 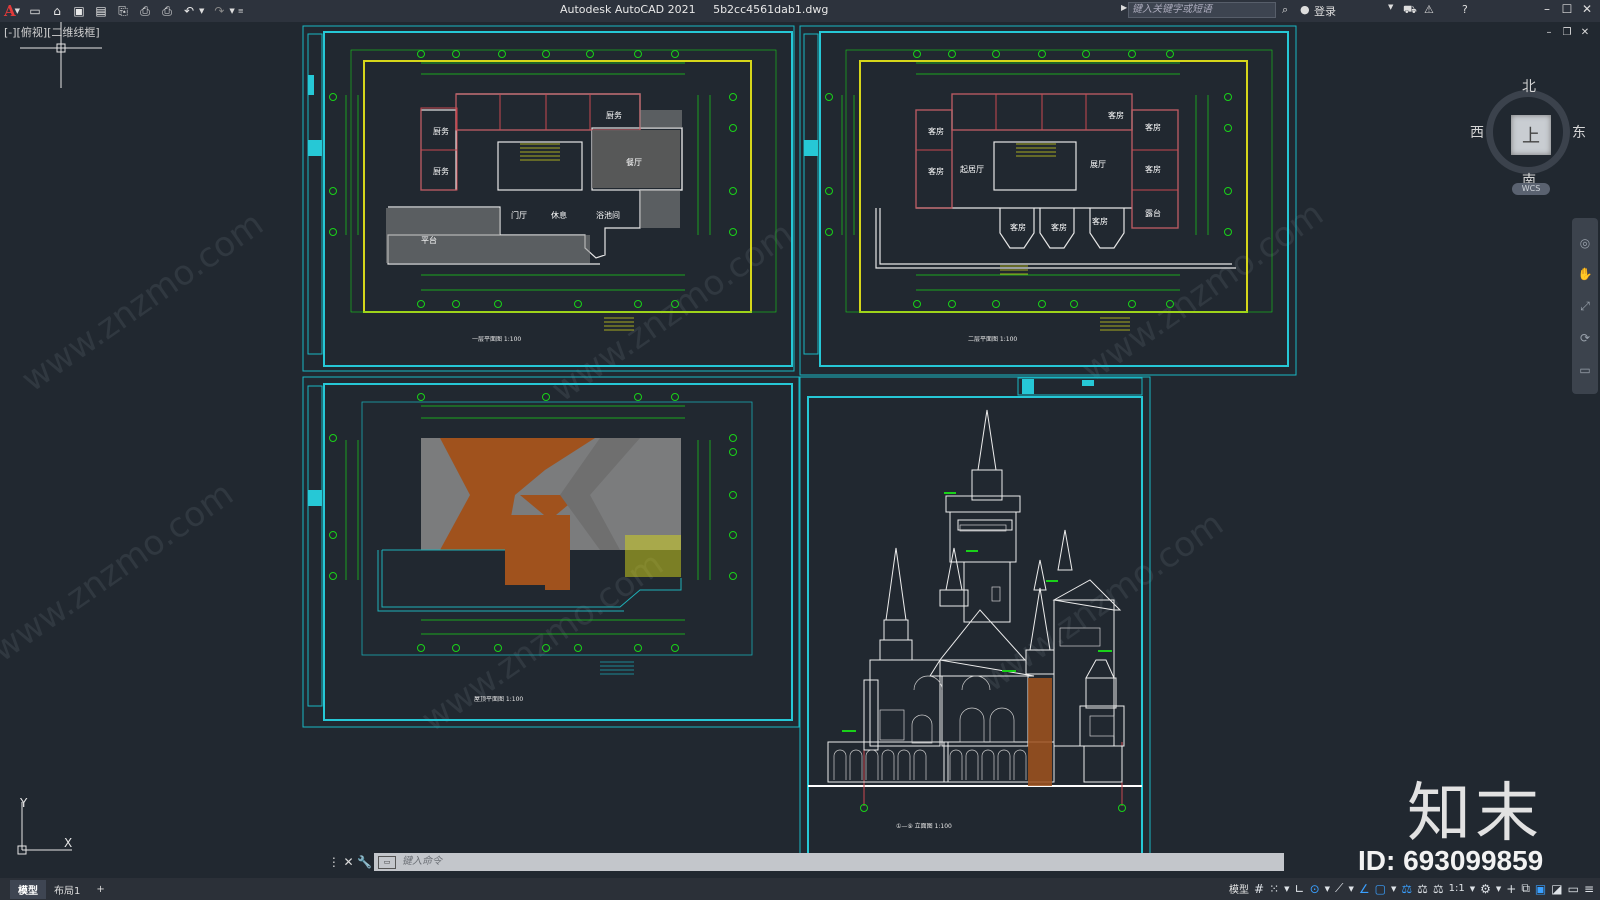 I want to click on user-icon: ●, so click(x=1305, y=9).